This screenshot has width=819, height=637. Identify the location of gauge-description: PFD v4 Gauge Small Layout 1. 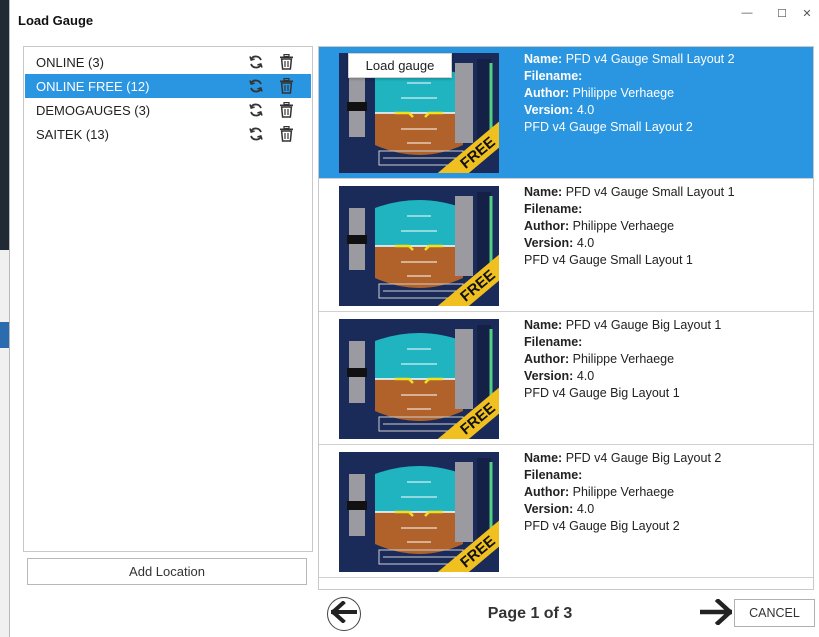
(608, 260).